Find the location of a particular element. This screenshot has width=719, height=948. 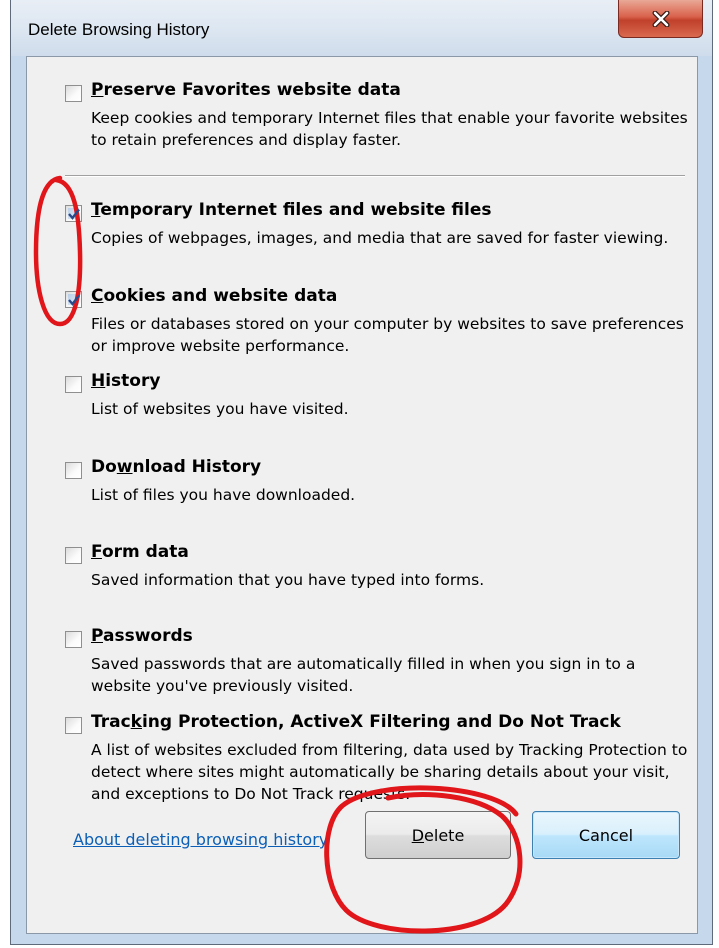

separator is located at coordinates (375, 176).